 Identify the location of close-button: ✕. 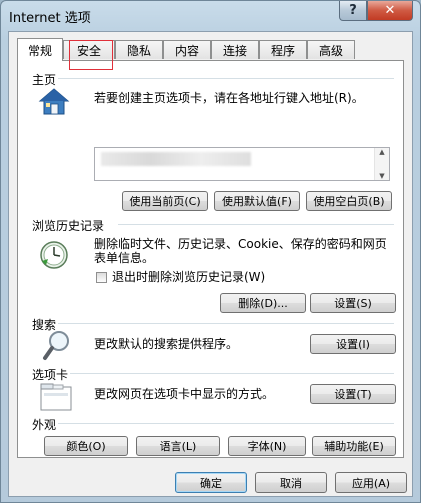
(390, 11).